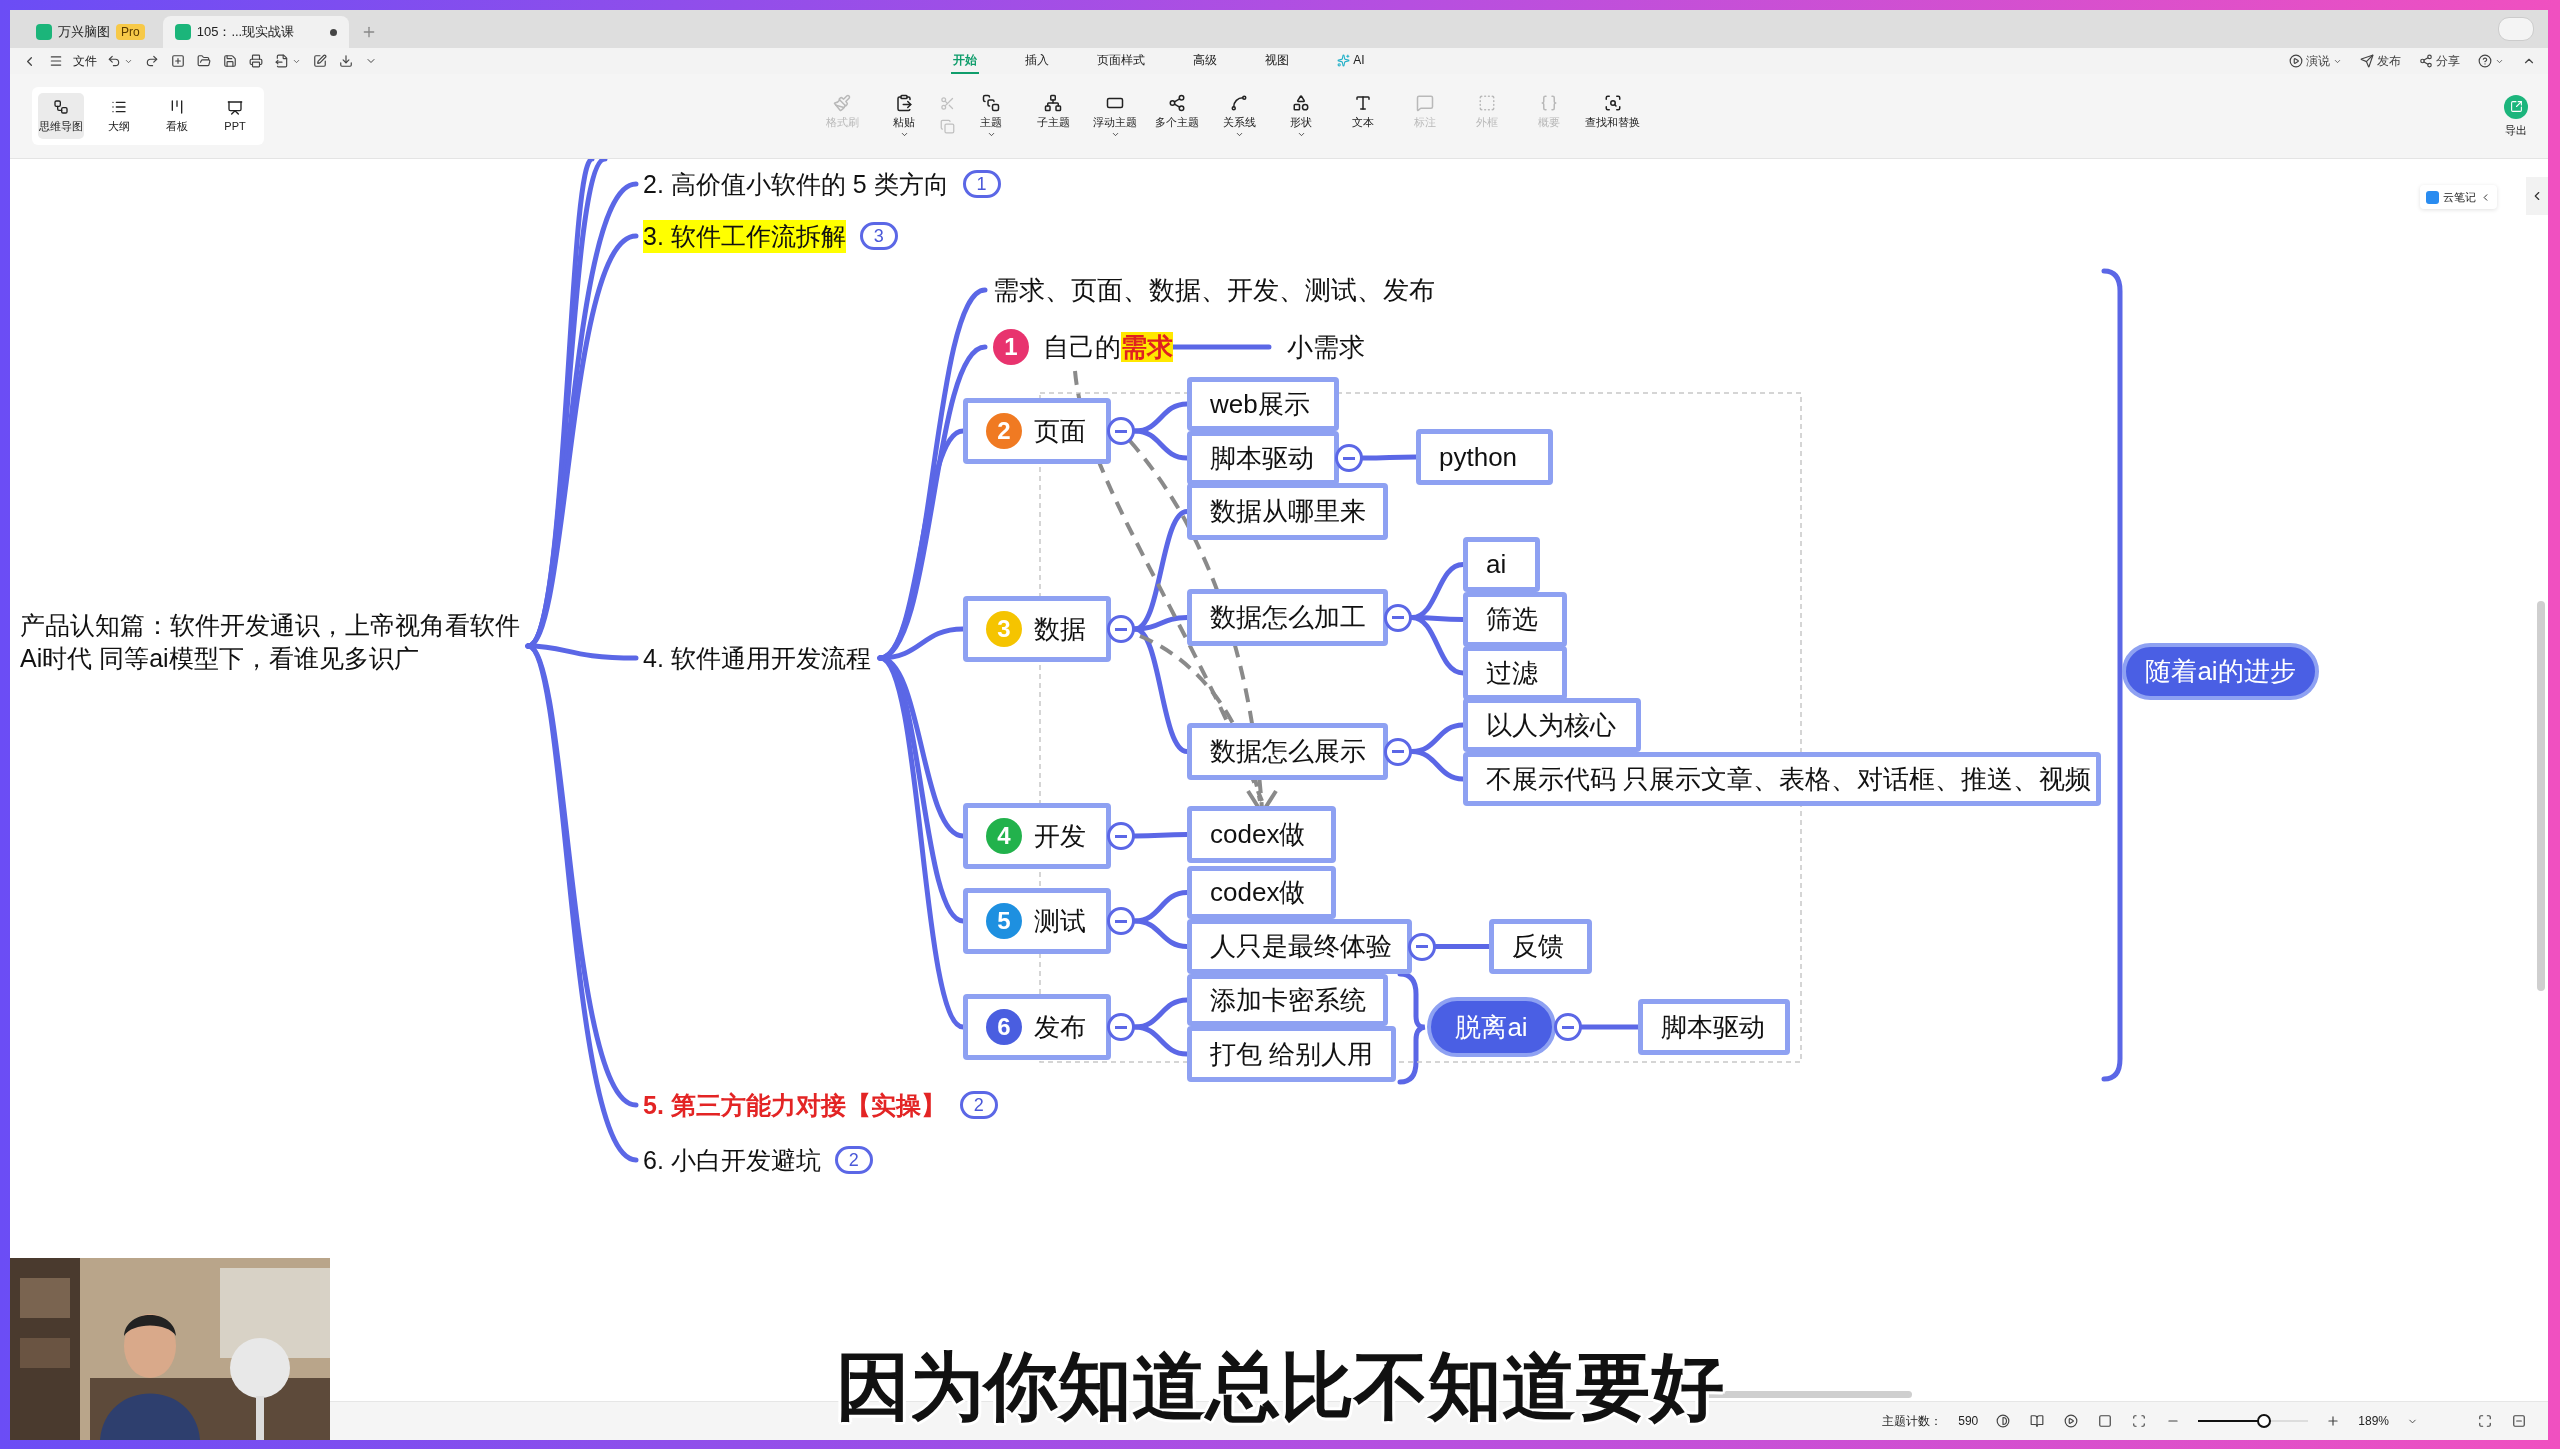  Describe the element at coordinates (1287, 617) in the screenshot. I see `subtopic: 数据怎么加工` at that location.